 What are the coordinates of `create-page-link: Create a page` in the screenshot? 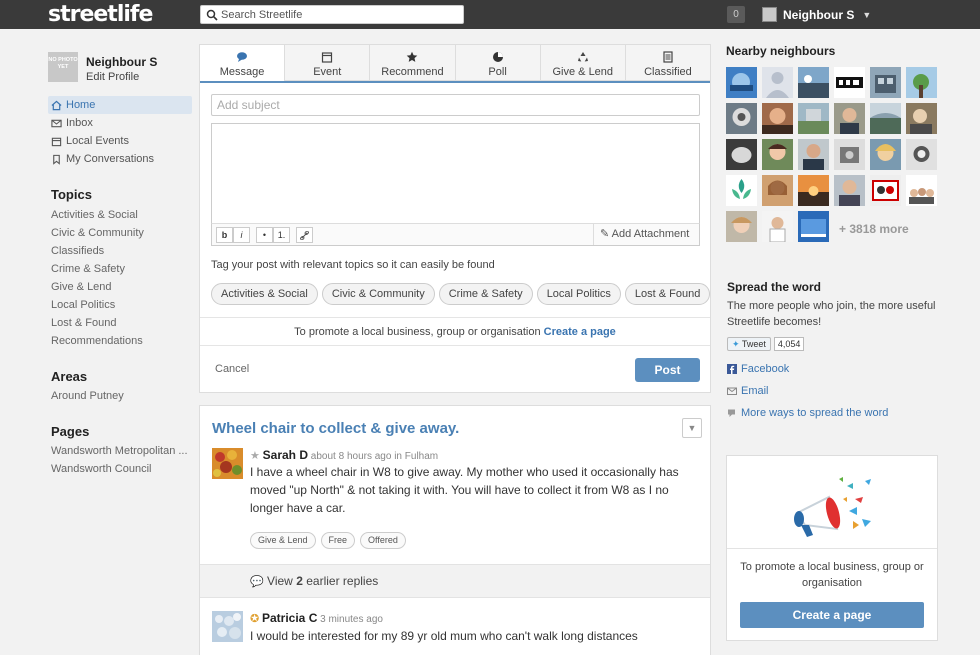 It's located at (580, 332).